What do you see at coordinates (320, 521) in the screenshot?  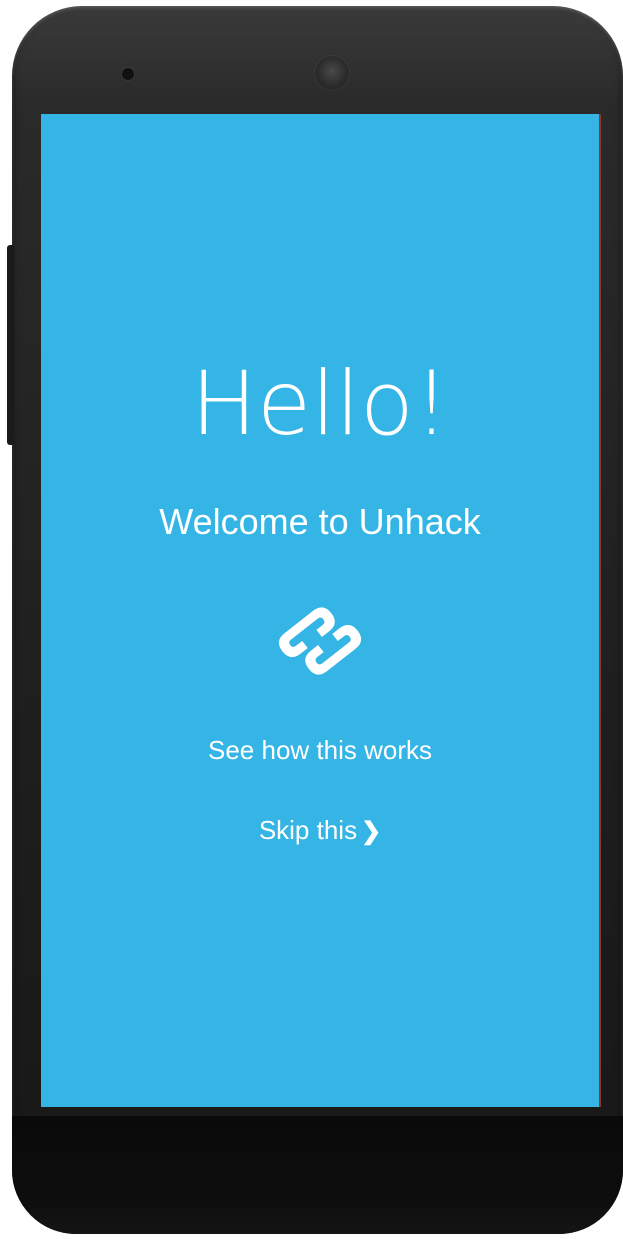 I see `welcome-subtitle: Welcome to Unhack` at bounding box center [320, 521].